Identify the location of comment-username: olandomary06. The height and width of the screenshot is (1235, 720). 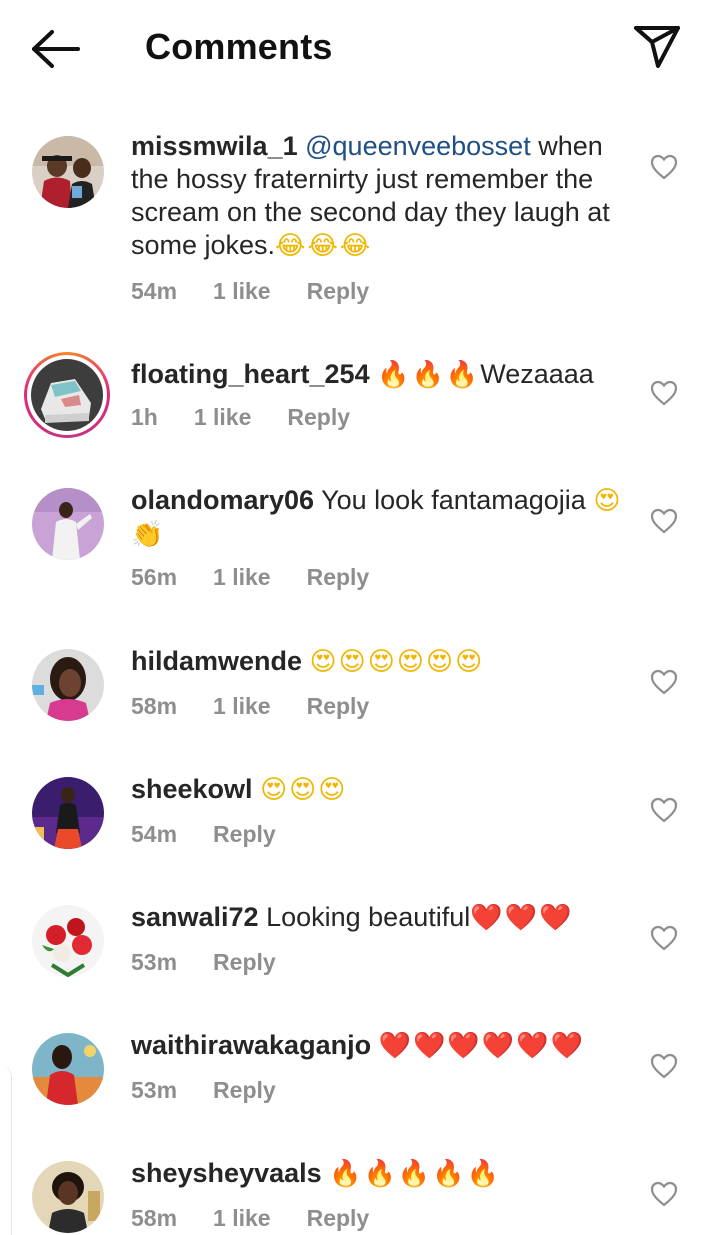
(222, 500).